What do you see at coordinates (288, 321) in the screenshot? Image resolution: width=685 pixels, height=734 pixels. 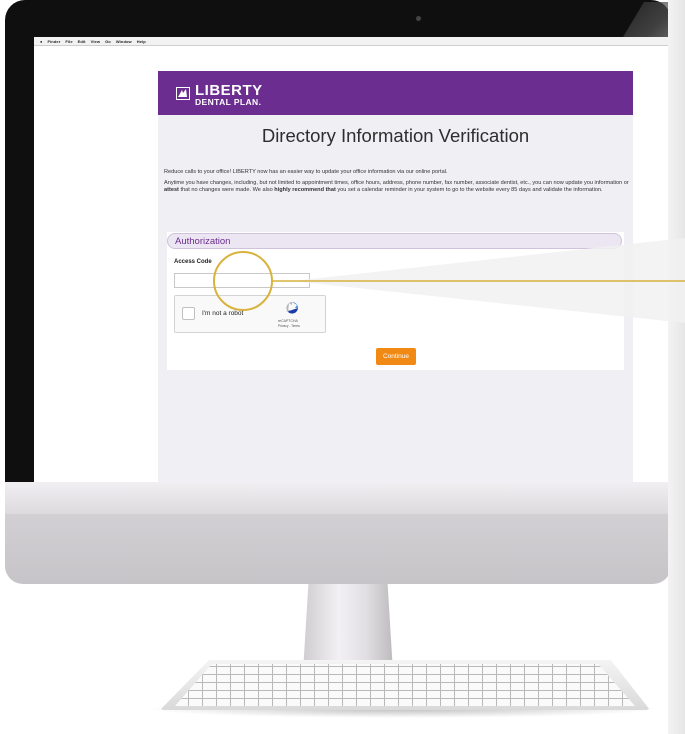 I see `recaptcha-brand: reCAPTCHA` at bounding box center [288, 321].